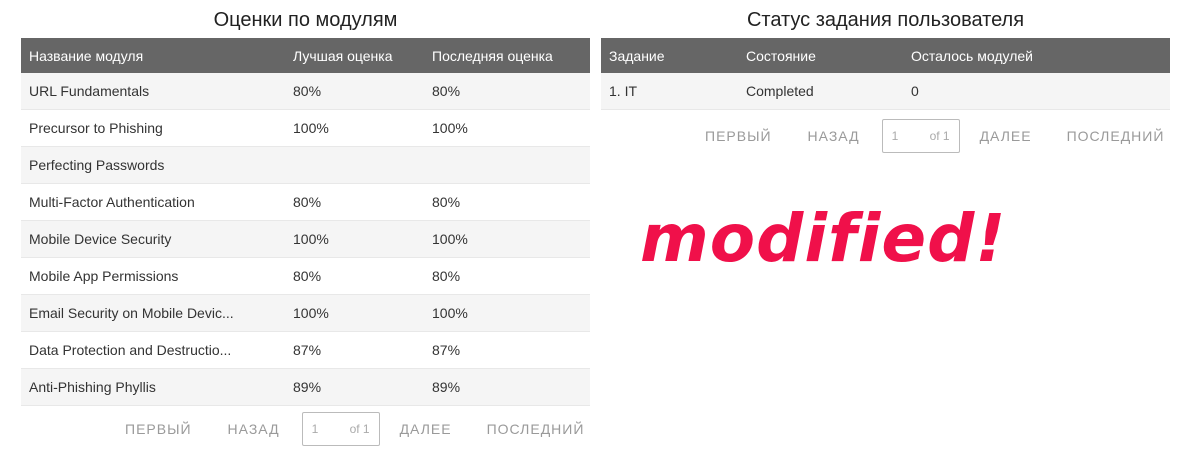 The image size is (1189, 456). I want to click on last-score-cell: 87%, so click(507, 350).